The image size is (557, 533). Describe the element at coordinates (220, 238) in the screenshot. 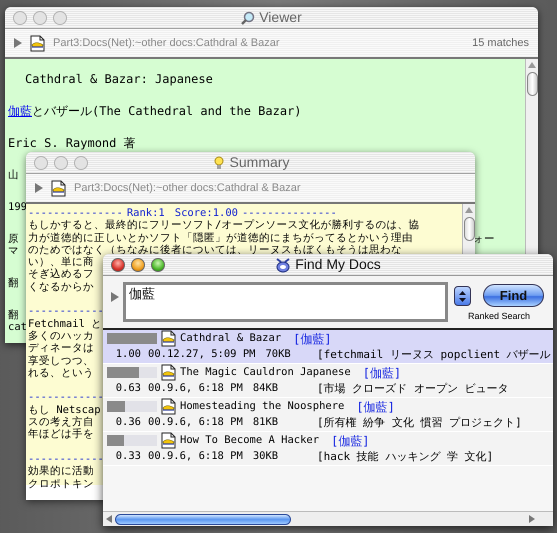

I see `text-line: 力が道徳的に正しいとかソフト「隠匿」が道徳的にまちがってるとかいう理由` at that location.